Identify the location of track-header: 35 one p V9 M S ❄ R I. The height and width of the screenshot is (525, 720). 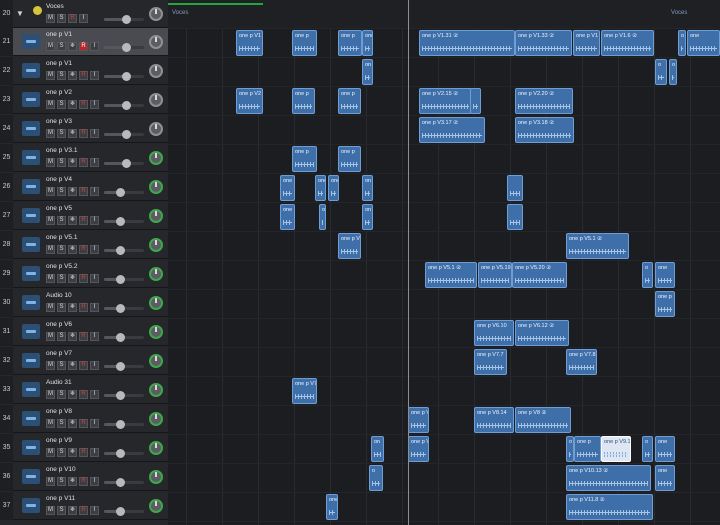
(84, 448).